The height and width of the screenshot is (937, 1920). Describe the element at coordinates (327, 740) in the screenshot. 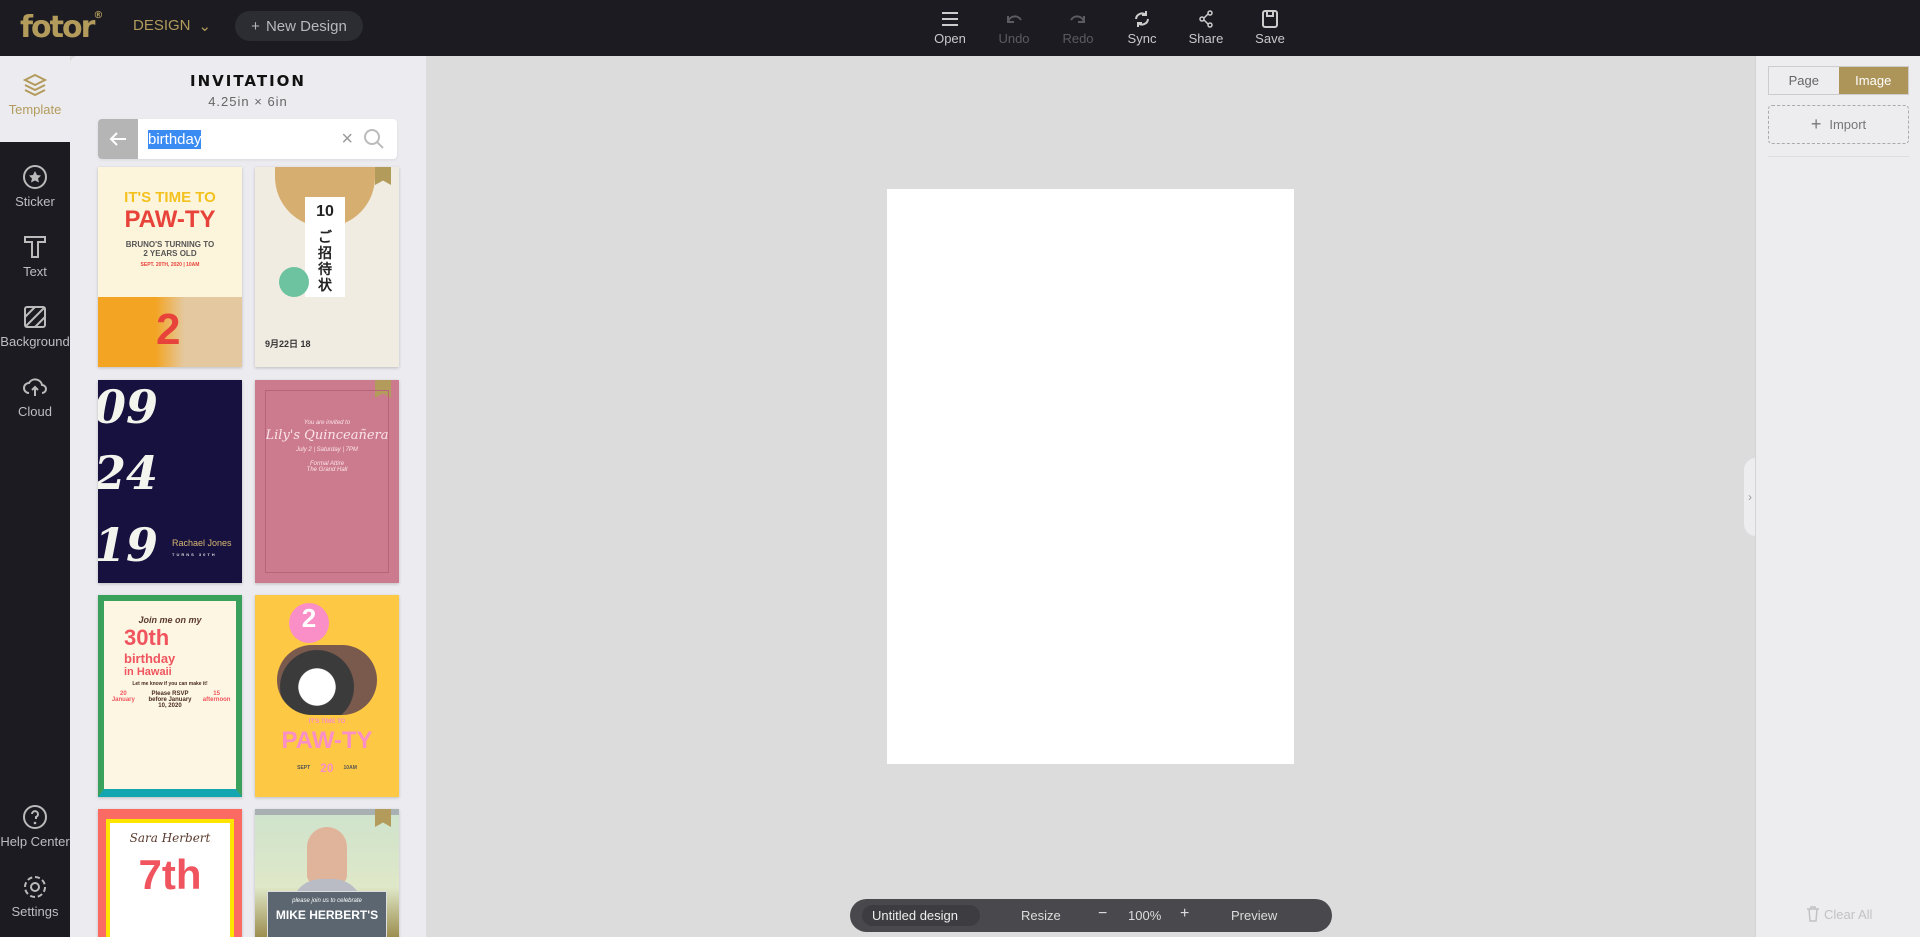

I see `template-text: PAW-TY` at that location.